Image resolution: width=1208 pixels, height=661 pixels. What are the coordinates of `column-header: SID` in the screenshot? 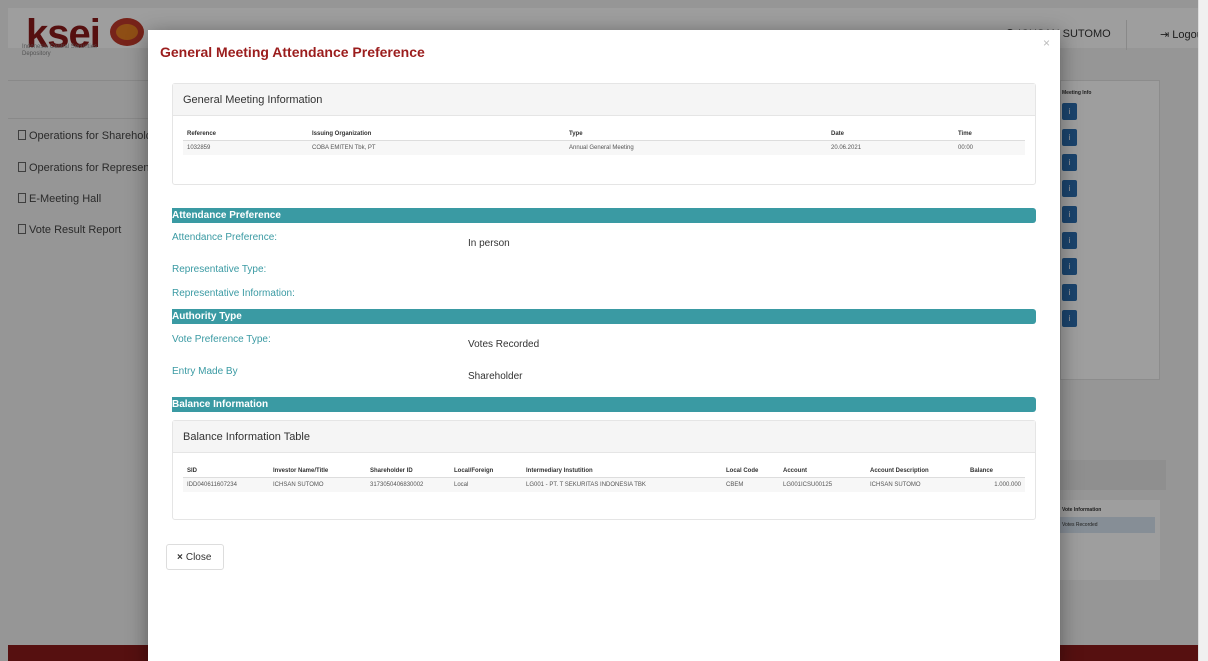 It's located at (226, 471).